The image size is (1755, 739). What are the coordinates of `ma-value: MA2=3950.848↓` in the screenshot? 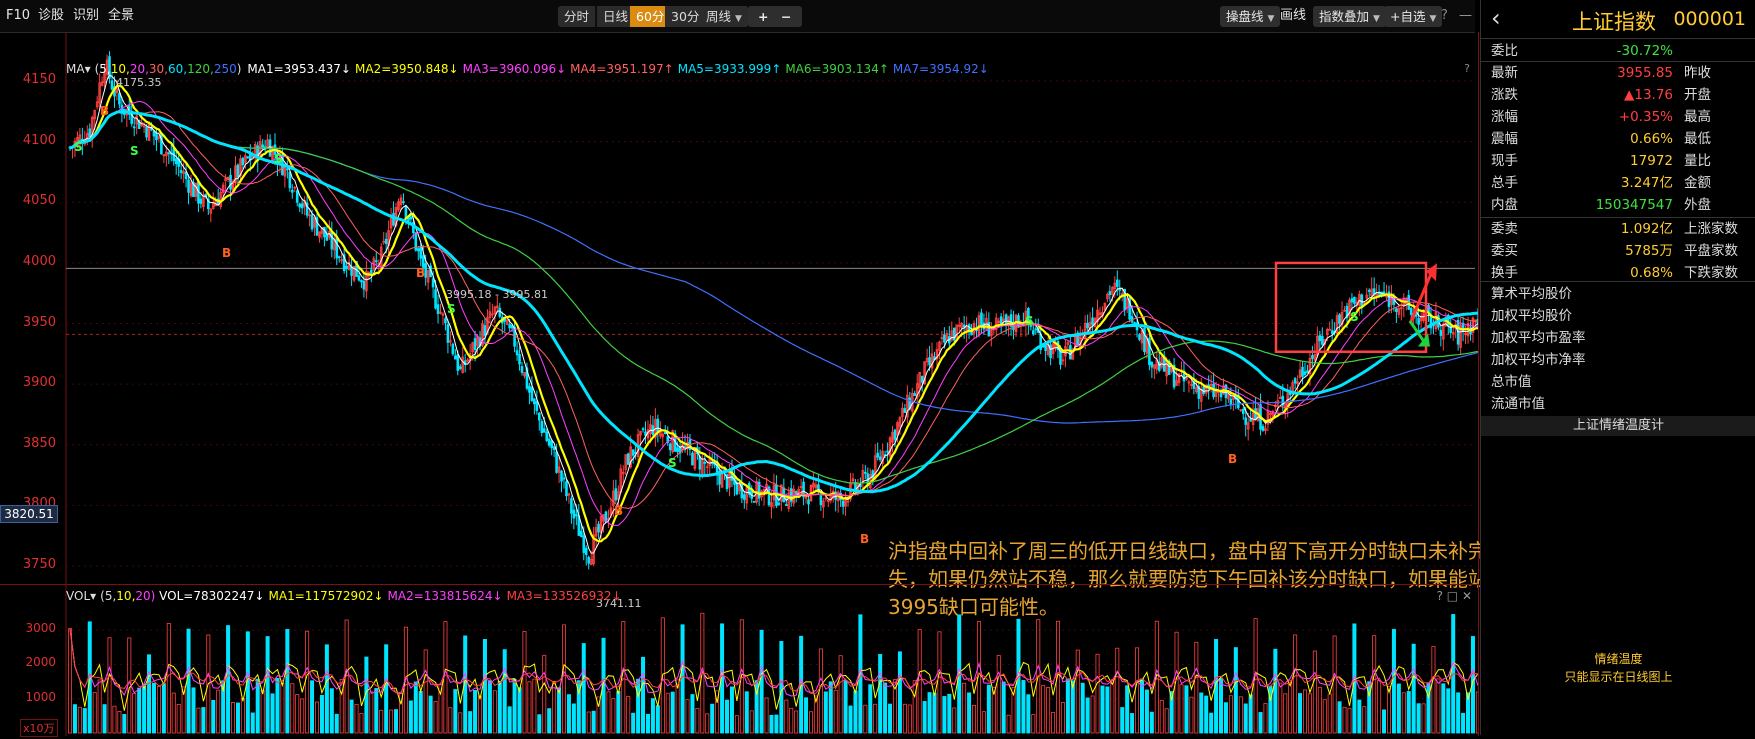 It's located at (407, 69).